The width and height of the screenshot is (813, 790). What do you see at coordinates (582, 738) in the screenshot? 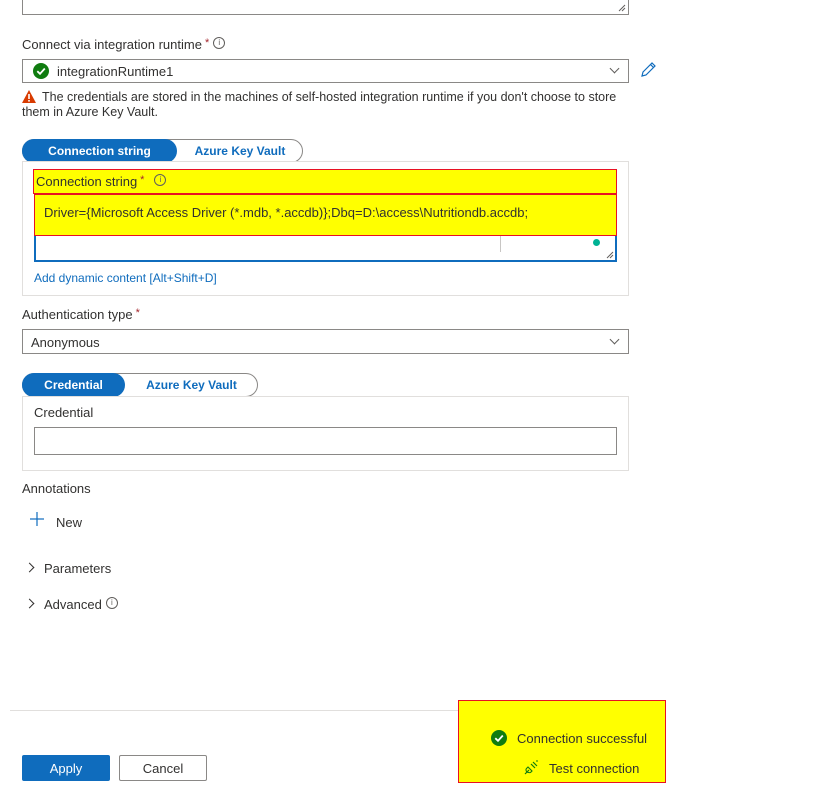
I see `connection-status-text: Connection successful` at bounding box center [582, 738].